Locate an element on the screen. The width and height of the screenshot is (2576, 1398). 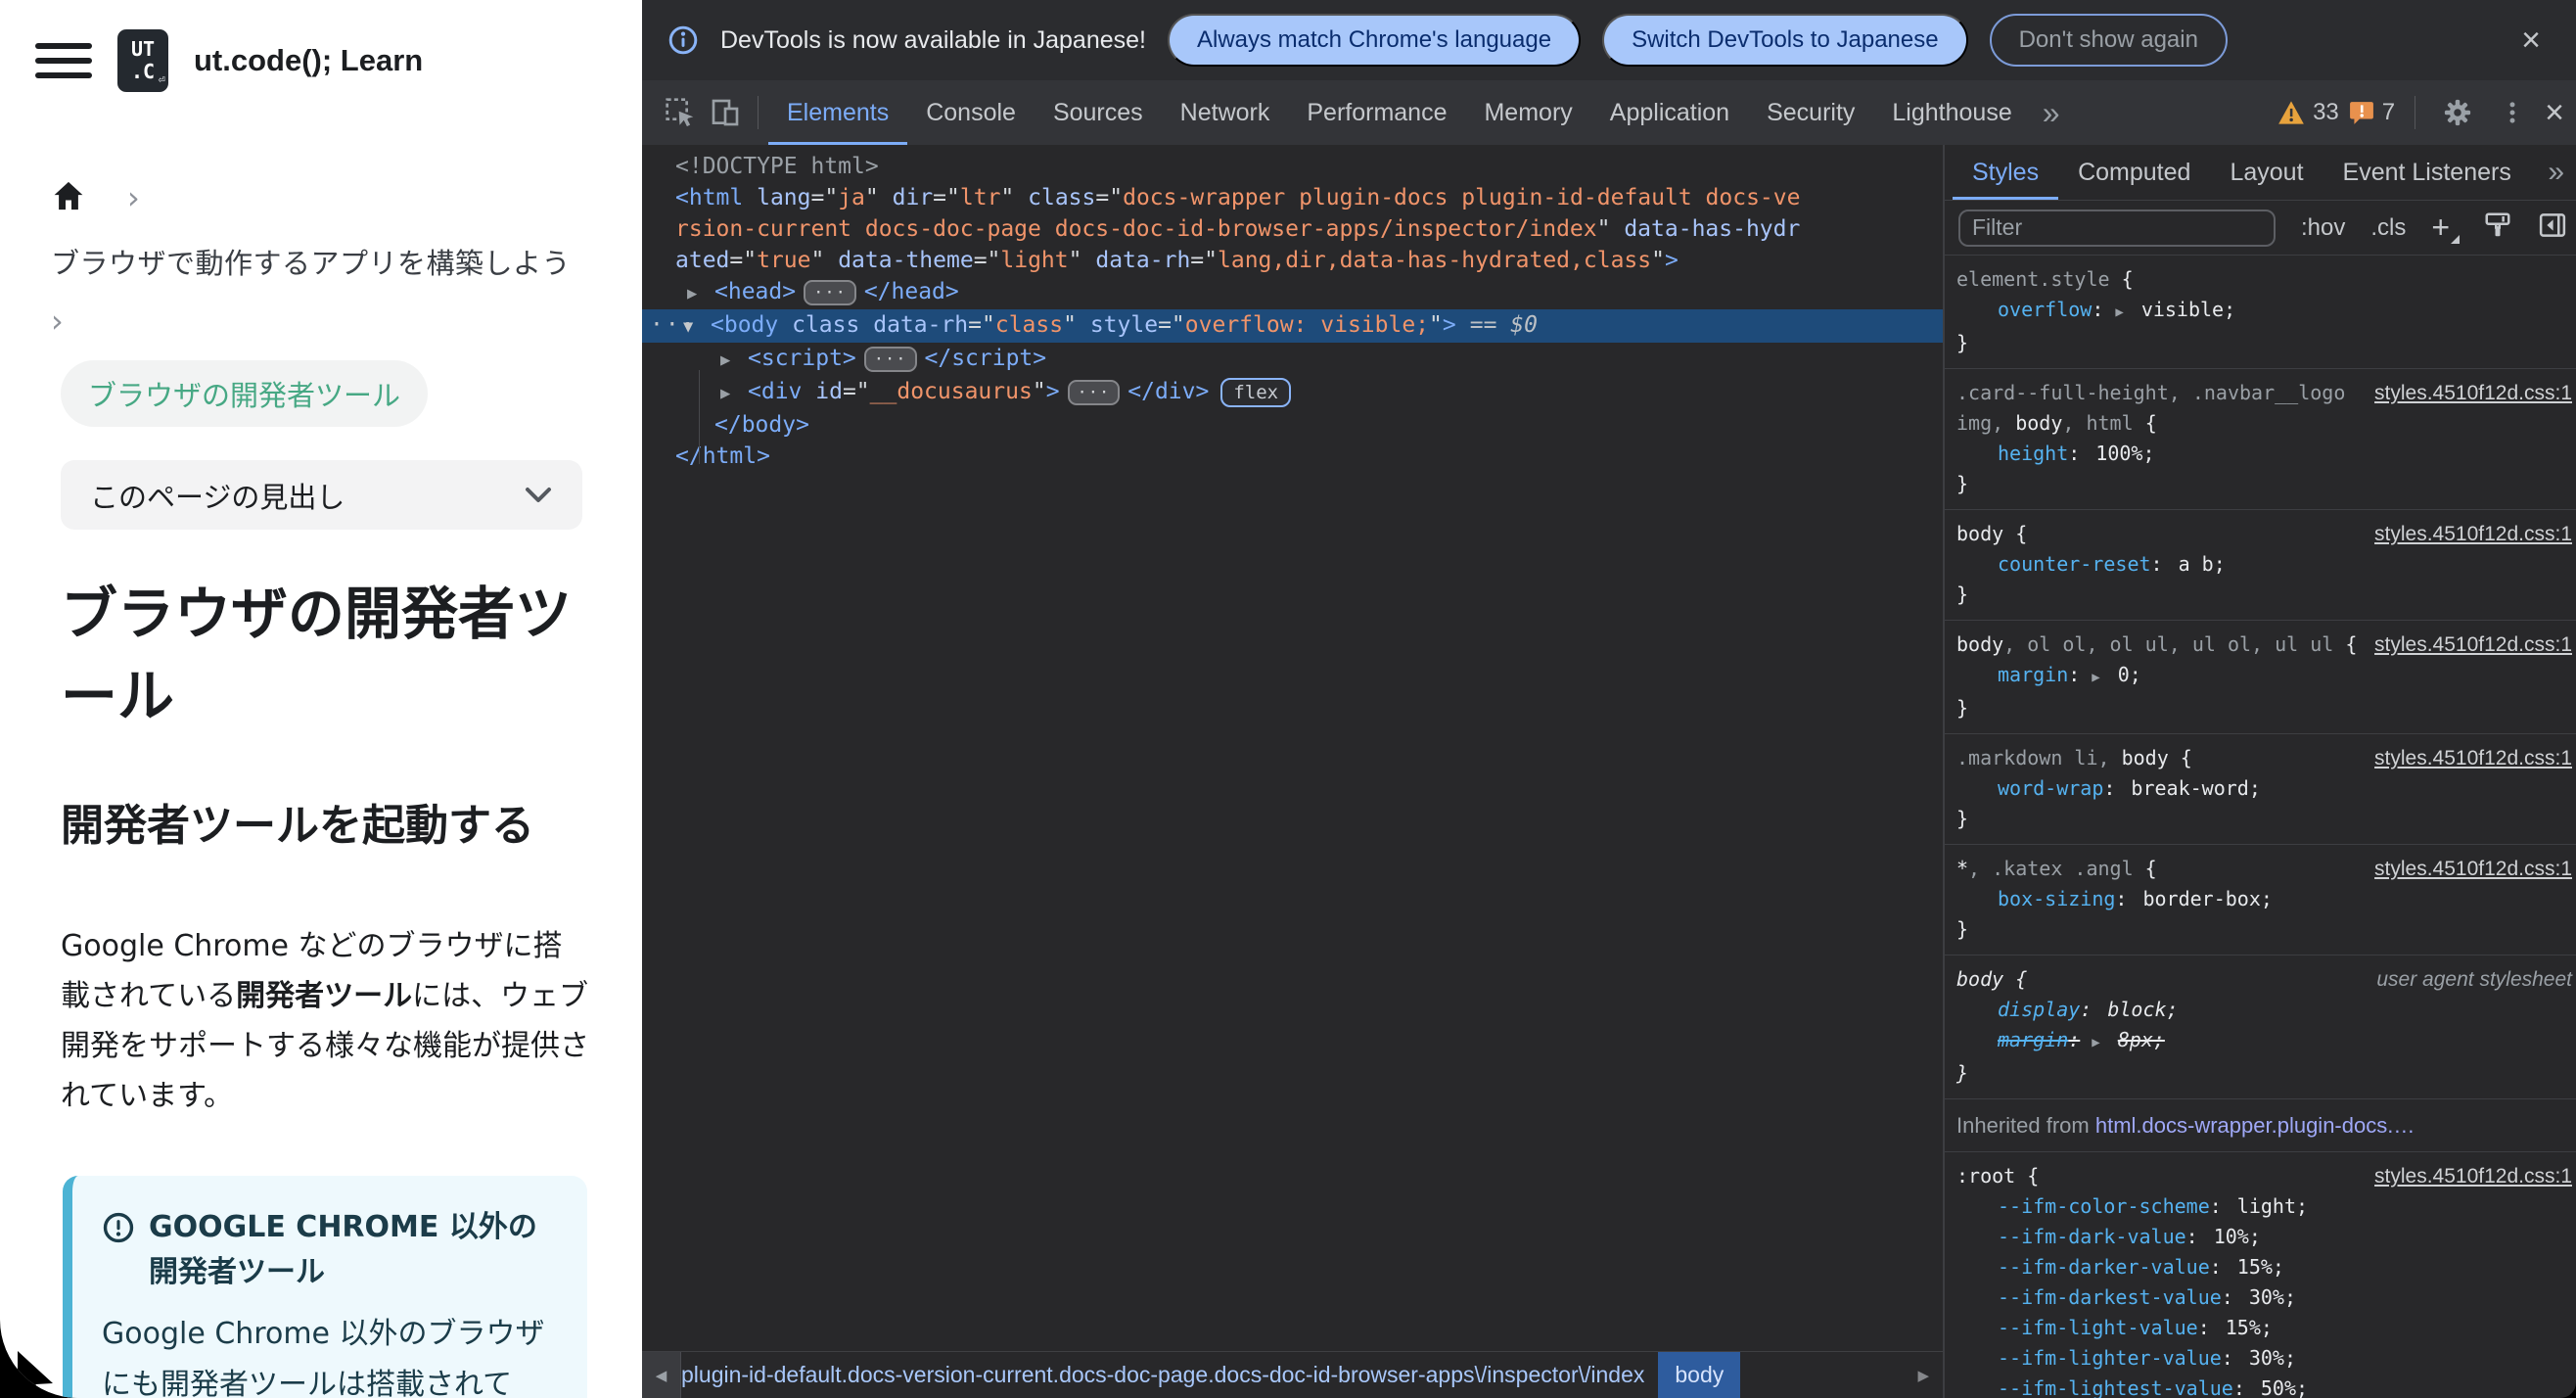
dom-node-docusaurus-div: ▶ <div id="__docusaurus"> ··· </div> flex is located at coordinates (1293, 392).